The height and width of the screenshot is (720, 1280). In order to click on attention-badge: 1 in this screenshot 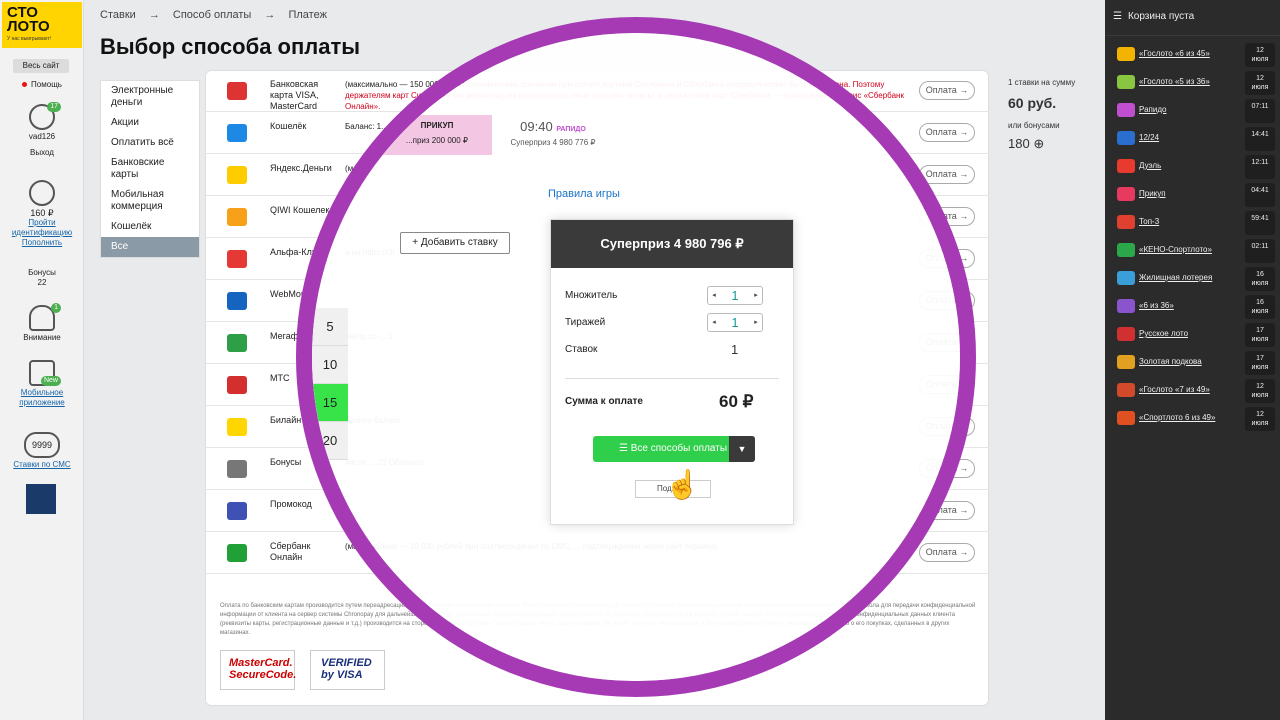, I will do `click(56, 308)`.